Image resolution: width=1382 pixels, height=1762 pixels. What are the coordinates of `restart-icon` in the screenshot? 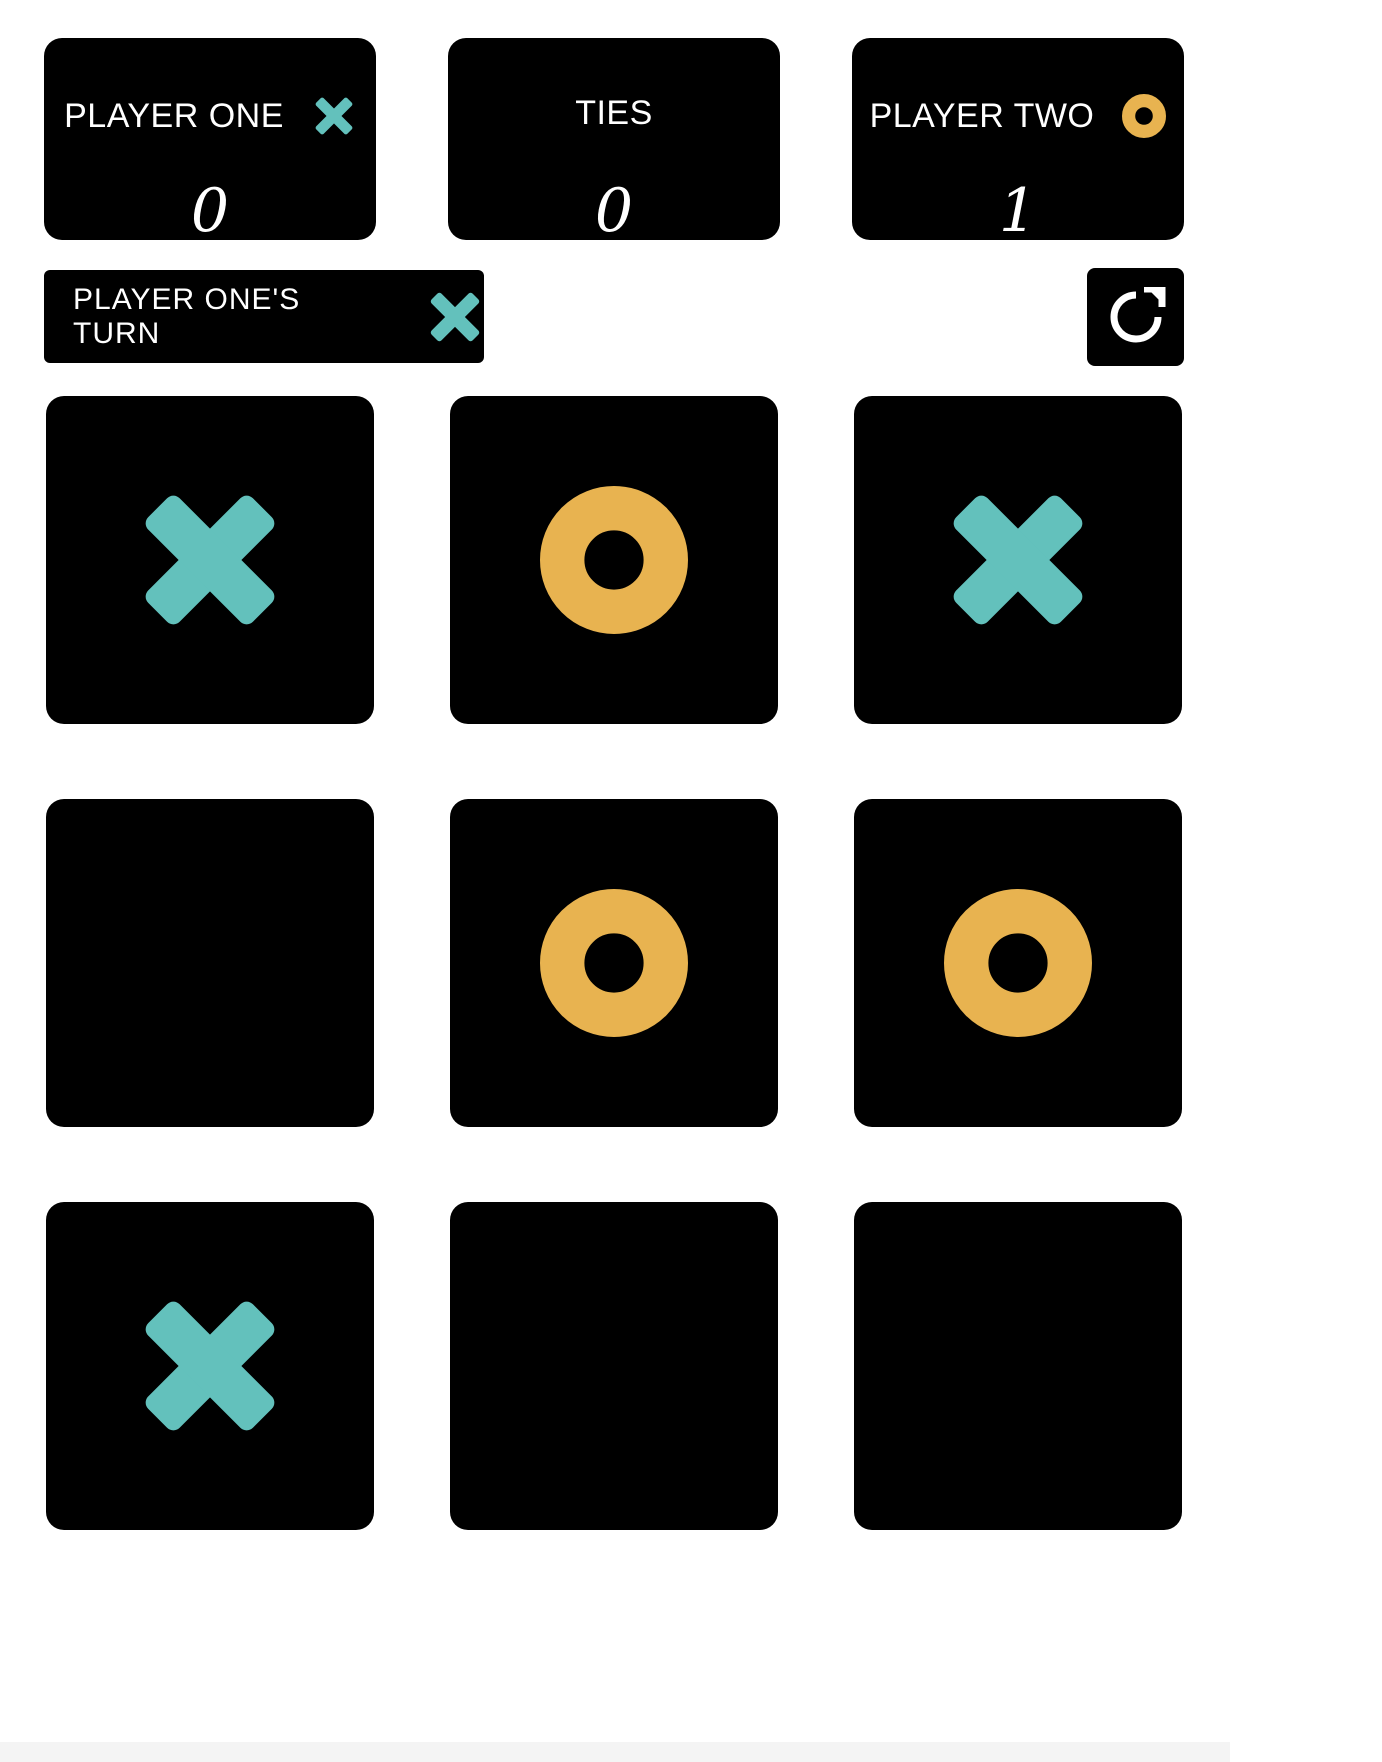 It's located at (1136, 317).